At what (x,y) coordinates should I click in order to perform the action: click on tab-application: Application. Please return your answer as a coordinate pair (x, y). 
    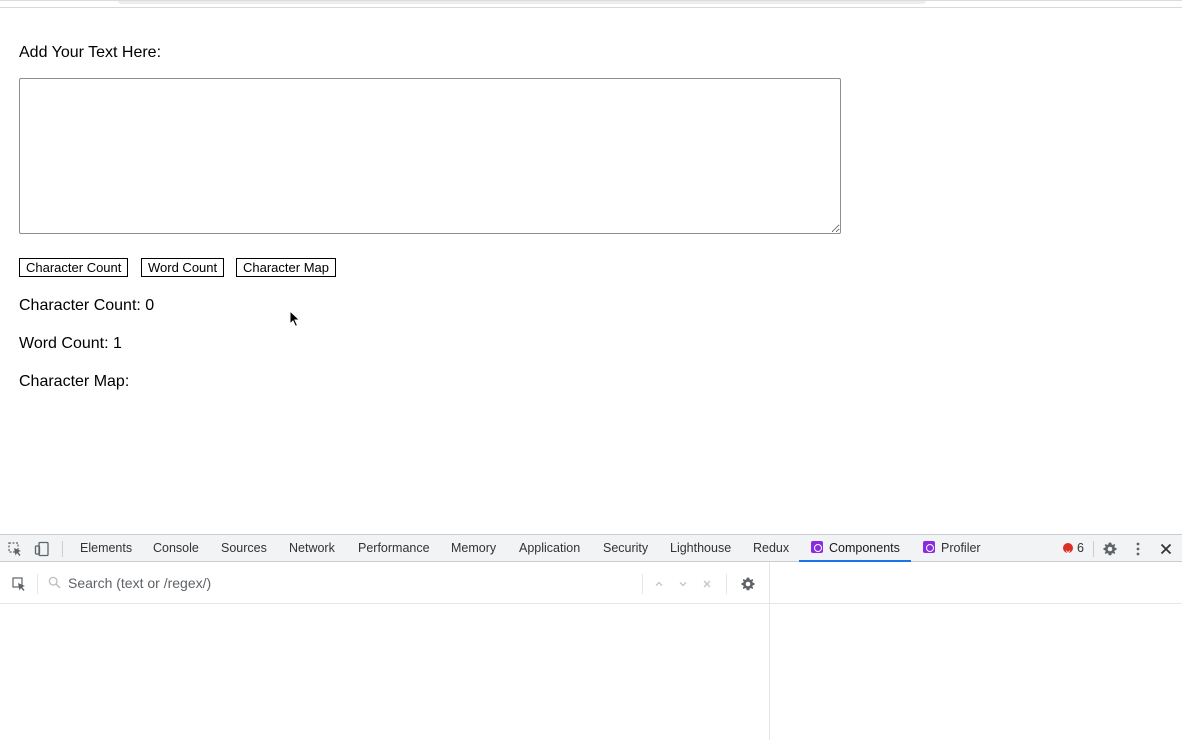
    Looking at the image, I should click on (549, 548).